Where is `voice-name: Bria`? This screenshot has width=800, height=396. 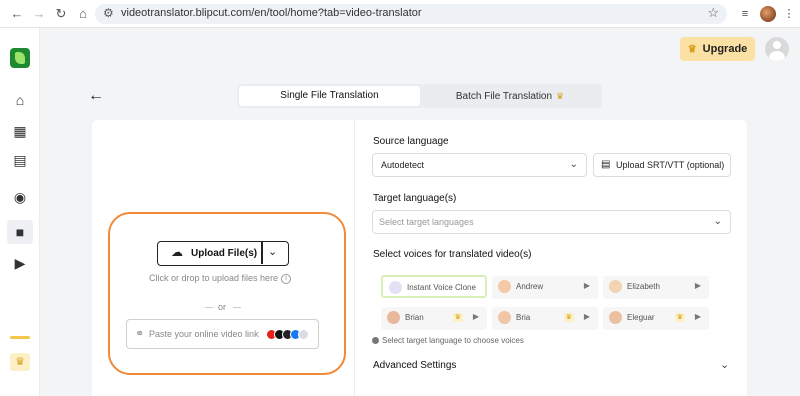
voice-name: Bria is located at coordinates (523, 317).